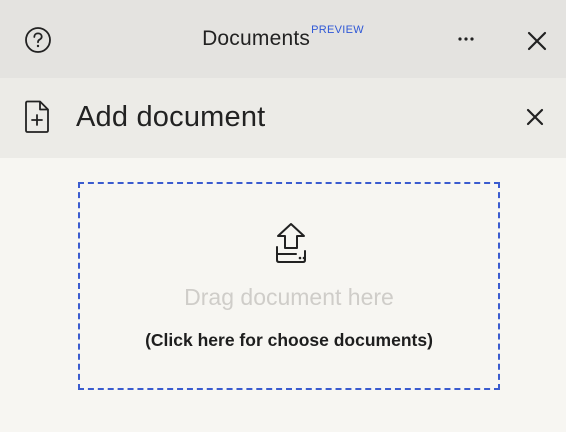 Image resolution: width=566 pixels, height=432 pixels. I want to click on close-panel-button, so click(535, 117).